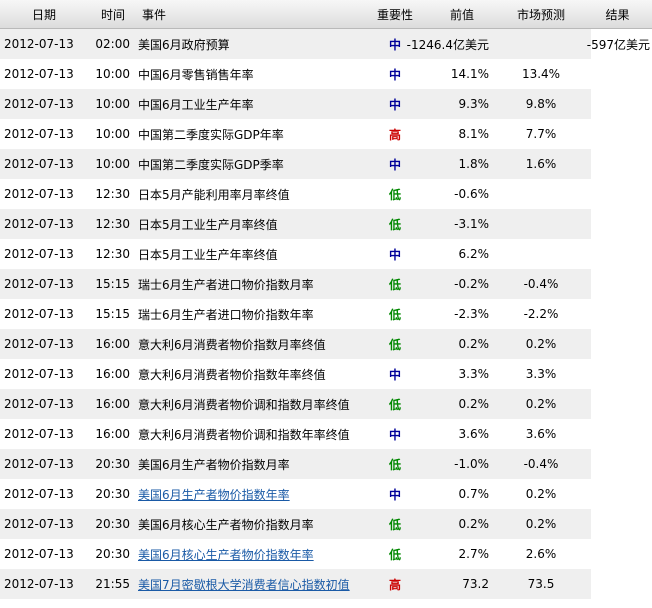  Describe the element at coordinates (250, 104) in the screenshot. I see `row-event-cell: 中国6月工业生产年率` at that location.